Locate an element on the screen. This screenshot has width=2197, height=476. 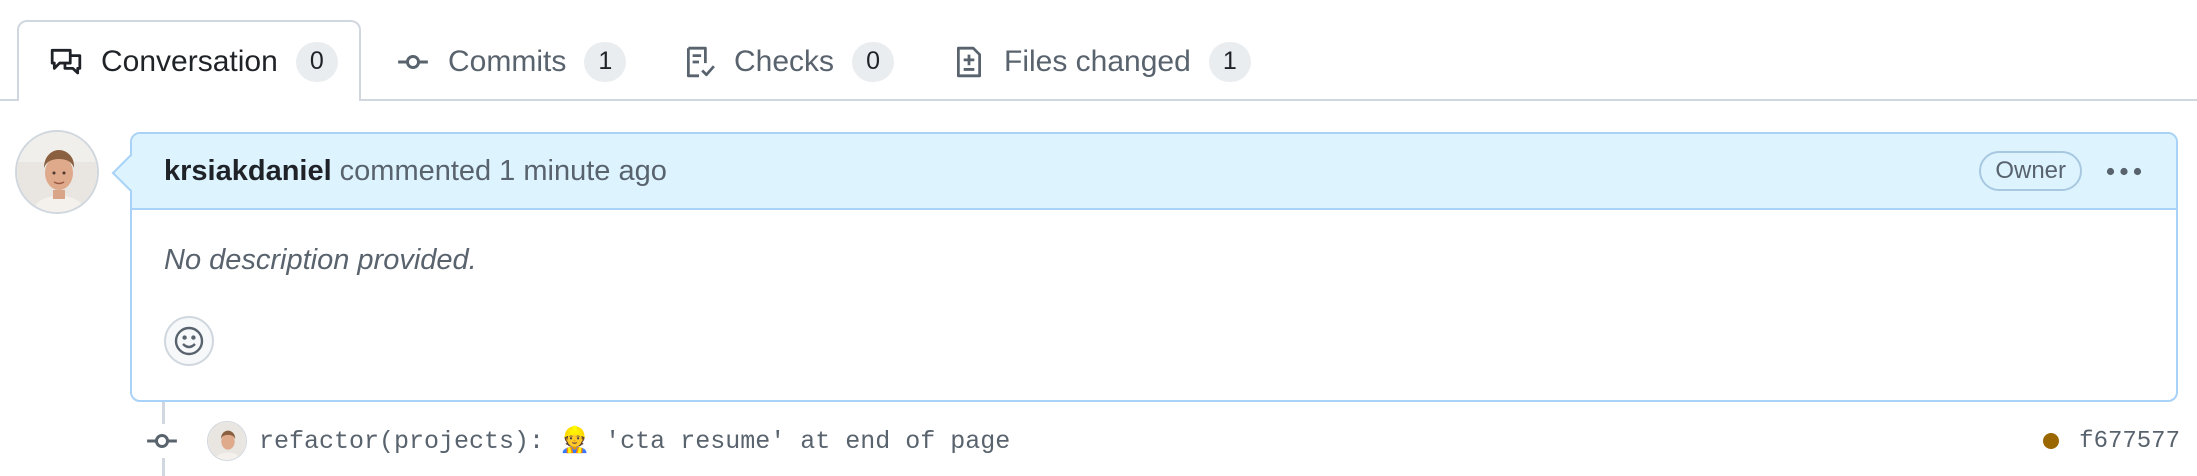
tab-files-changed: Files changed 1 is located at coordinates (1101, 61).